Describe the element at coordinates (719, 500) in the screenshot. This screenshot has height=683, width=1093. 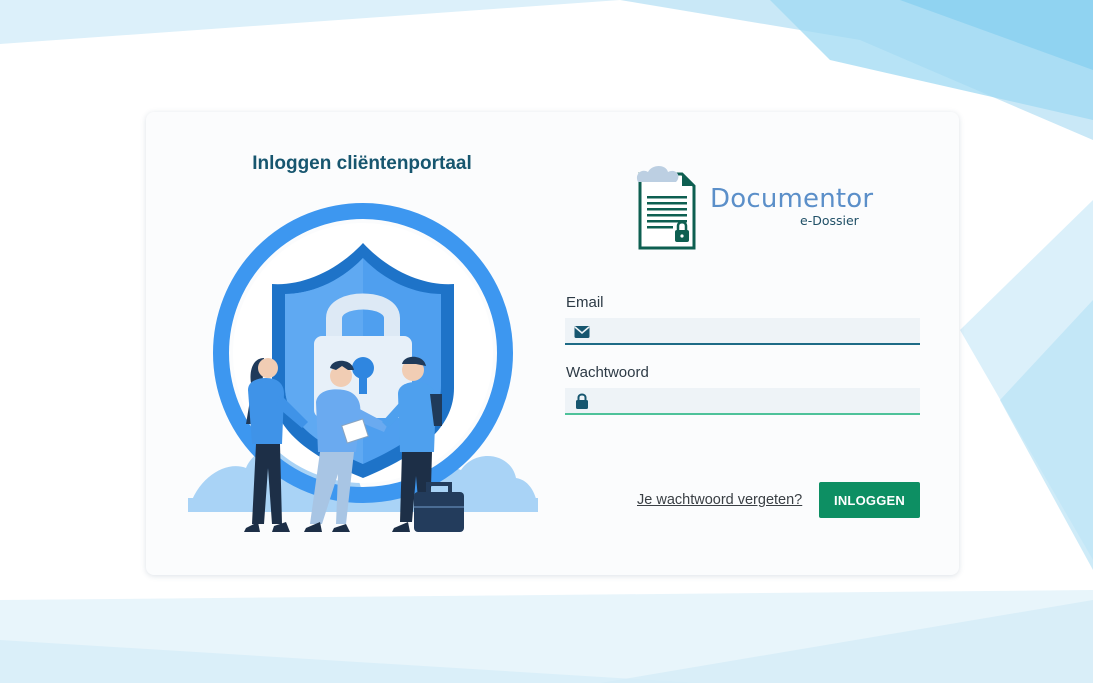
I see `forgot-password-link: Je wachtwoord vergeten?` at that location.